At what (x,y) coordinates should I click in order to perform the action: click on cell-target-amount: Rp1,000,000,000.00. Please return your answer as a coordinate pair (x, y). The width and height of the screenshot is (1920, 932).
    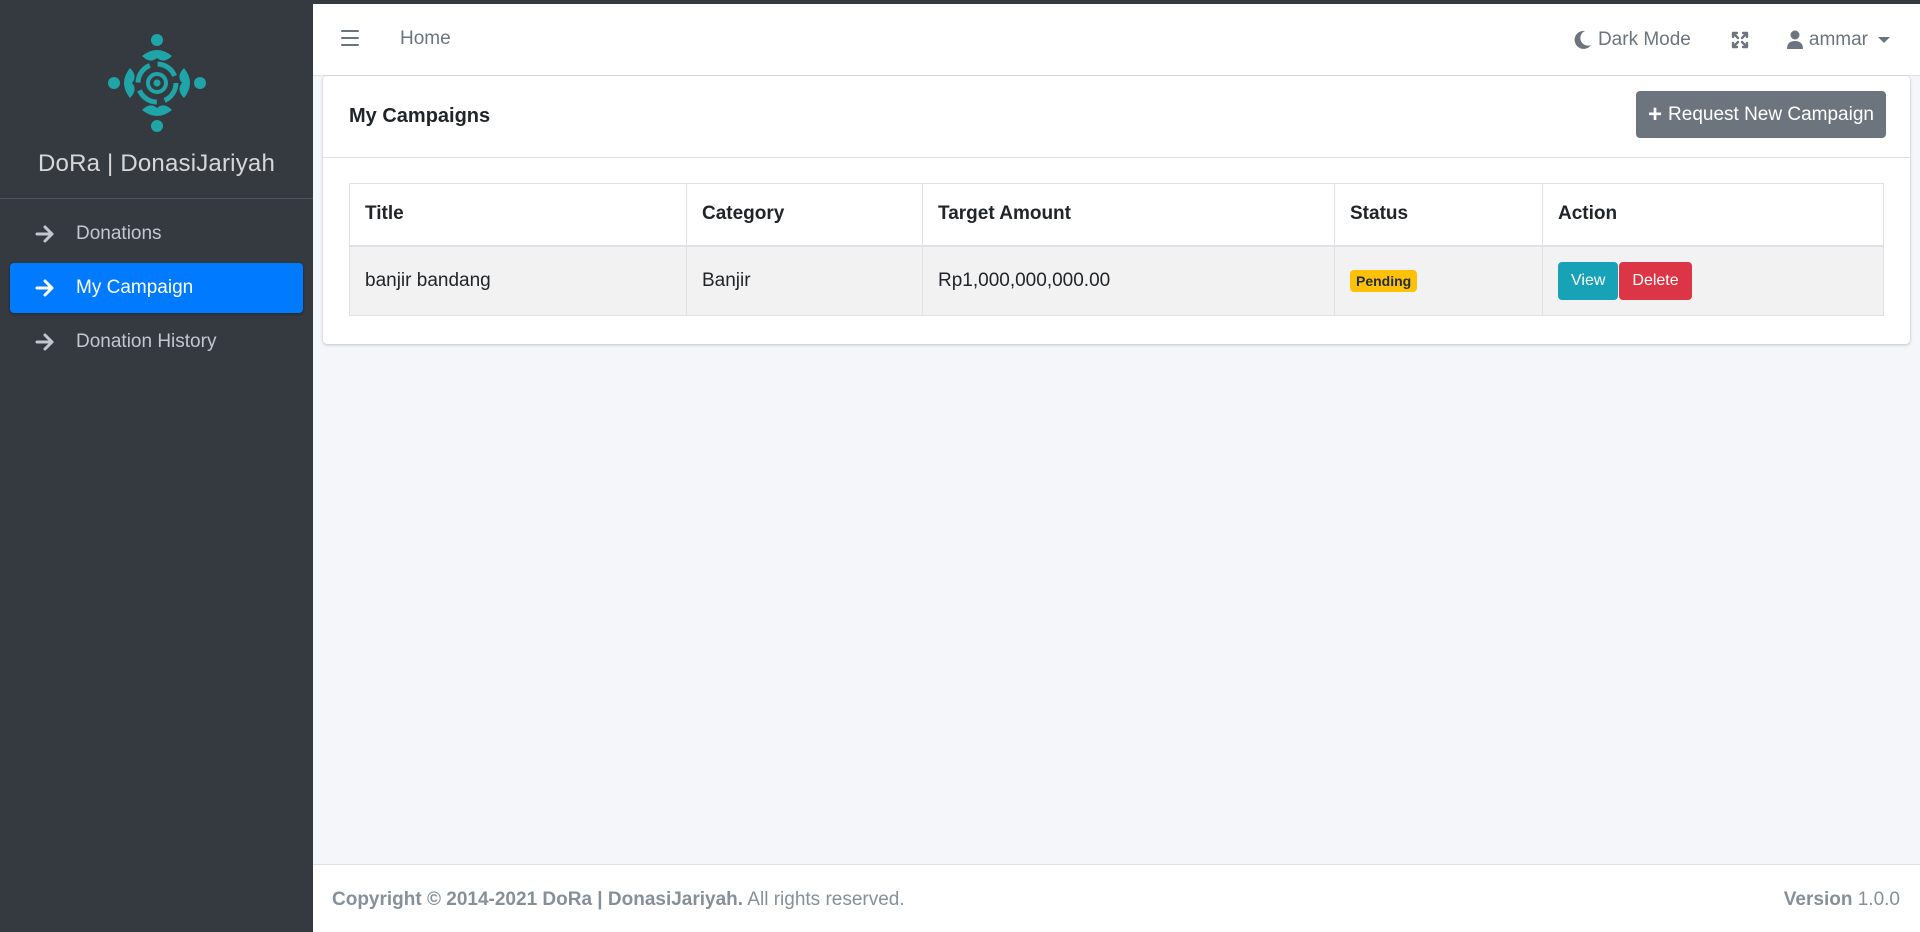
    Looking at the image, I should click on (1128, 280).